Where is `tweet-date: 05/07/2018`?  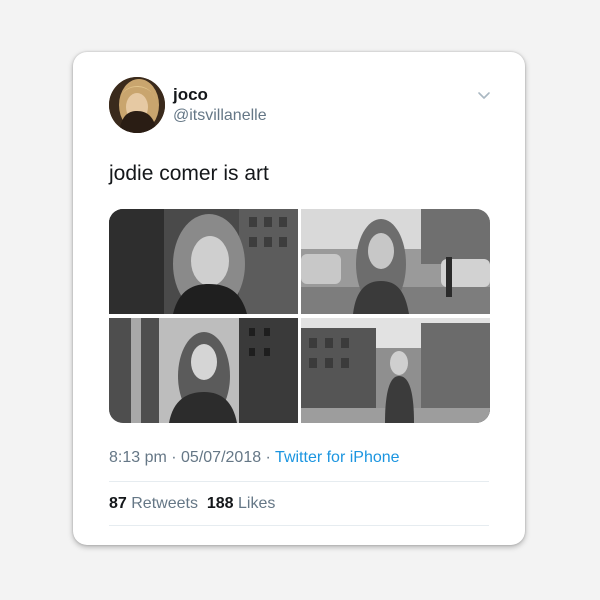
tweet-date: 05/07/2018 is located at coordinates (221, 457).